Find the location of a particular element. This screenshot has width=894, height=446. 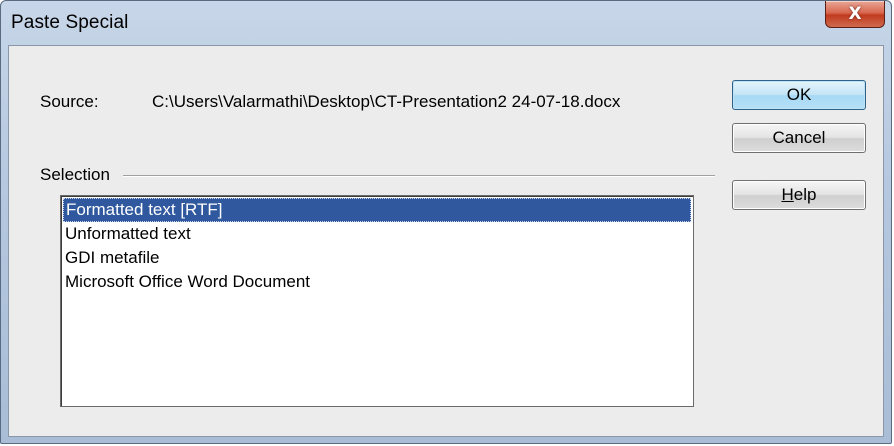

help-button-mnemonic: H is located at coordinates (787, 194).